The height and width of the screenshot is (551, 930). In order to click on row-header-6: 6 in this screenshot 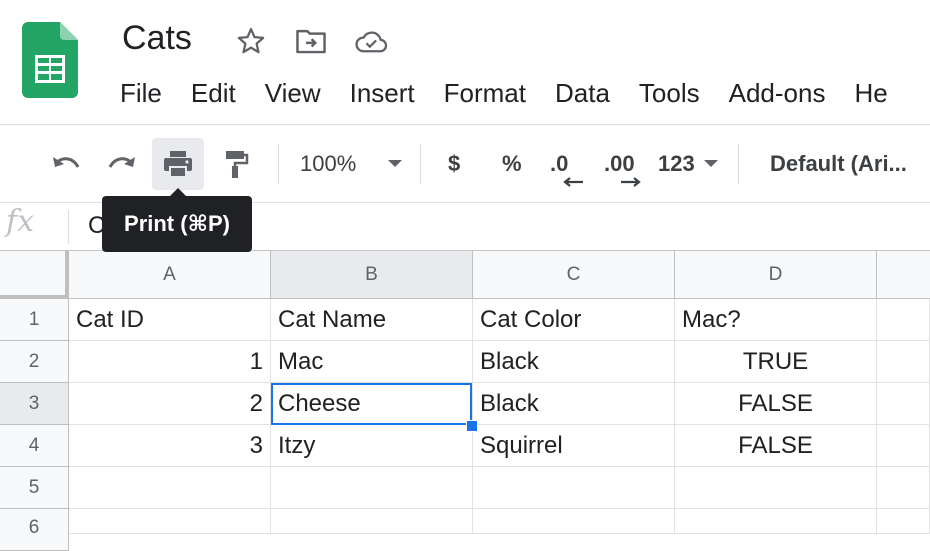, I will do `click(34, 530)`.